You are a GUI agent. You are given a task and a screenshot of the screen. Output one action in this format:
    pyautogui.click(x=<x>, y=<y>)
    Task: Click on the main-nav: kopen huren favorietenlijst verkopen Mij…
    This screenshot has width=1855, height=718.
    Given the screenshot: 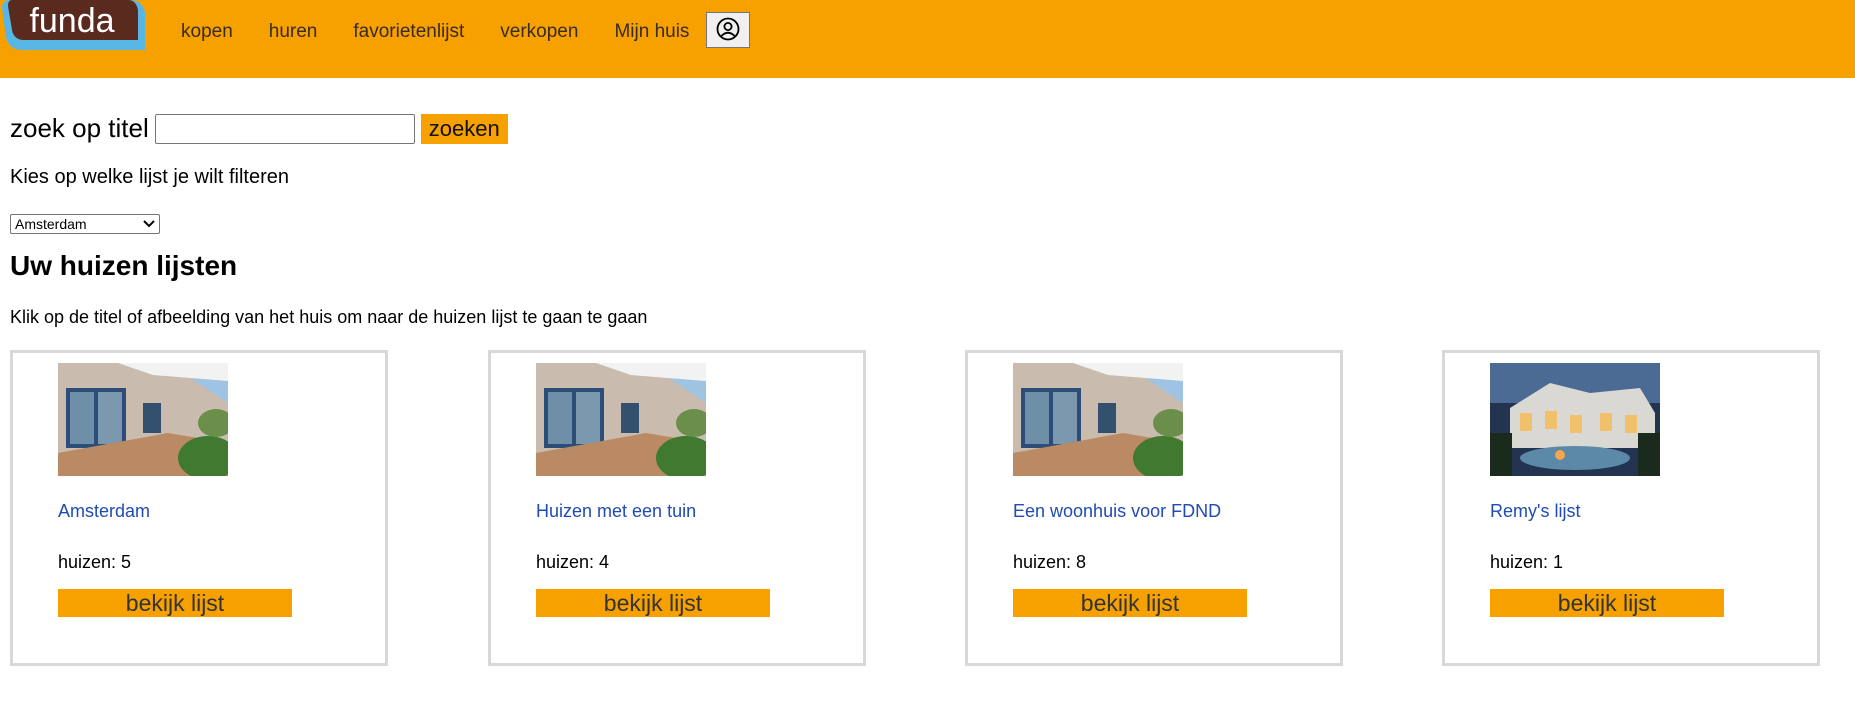 What is the action you would take?
    pyautogui.click(x=453, y=32)
    